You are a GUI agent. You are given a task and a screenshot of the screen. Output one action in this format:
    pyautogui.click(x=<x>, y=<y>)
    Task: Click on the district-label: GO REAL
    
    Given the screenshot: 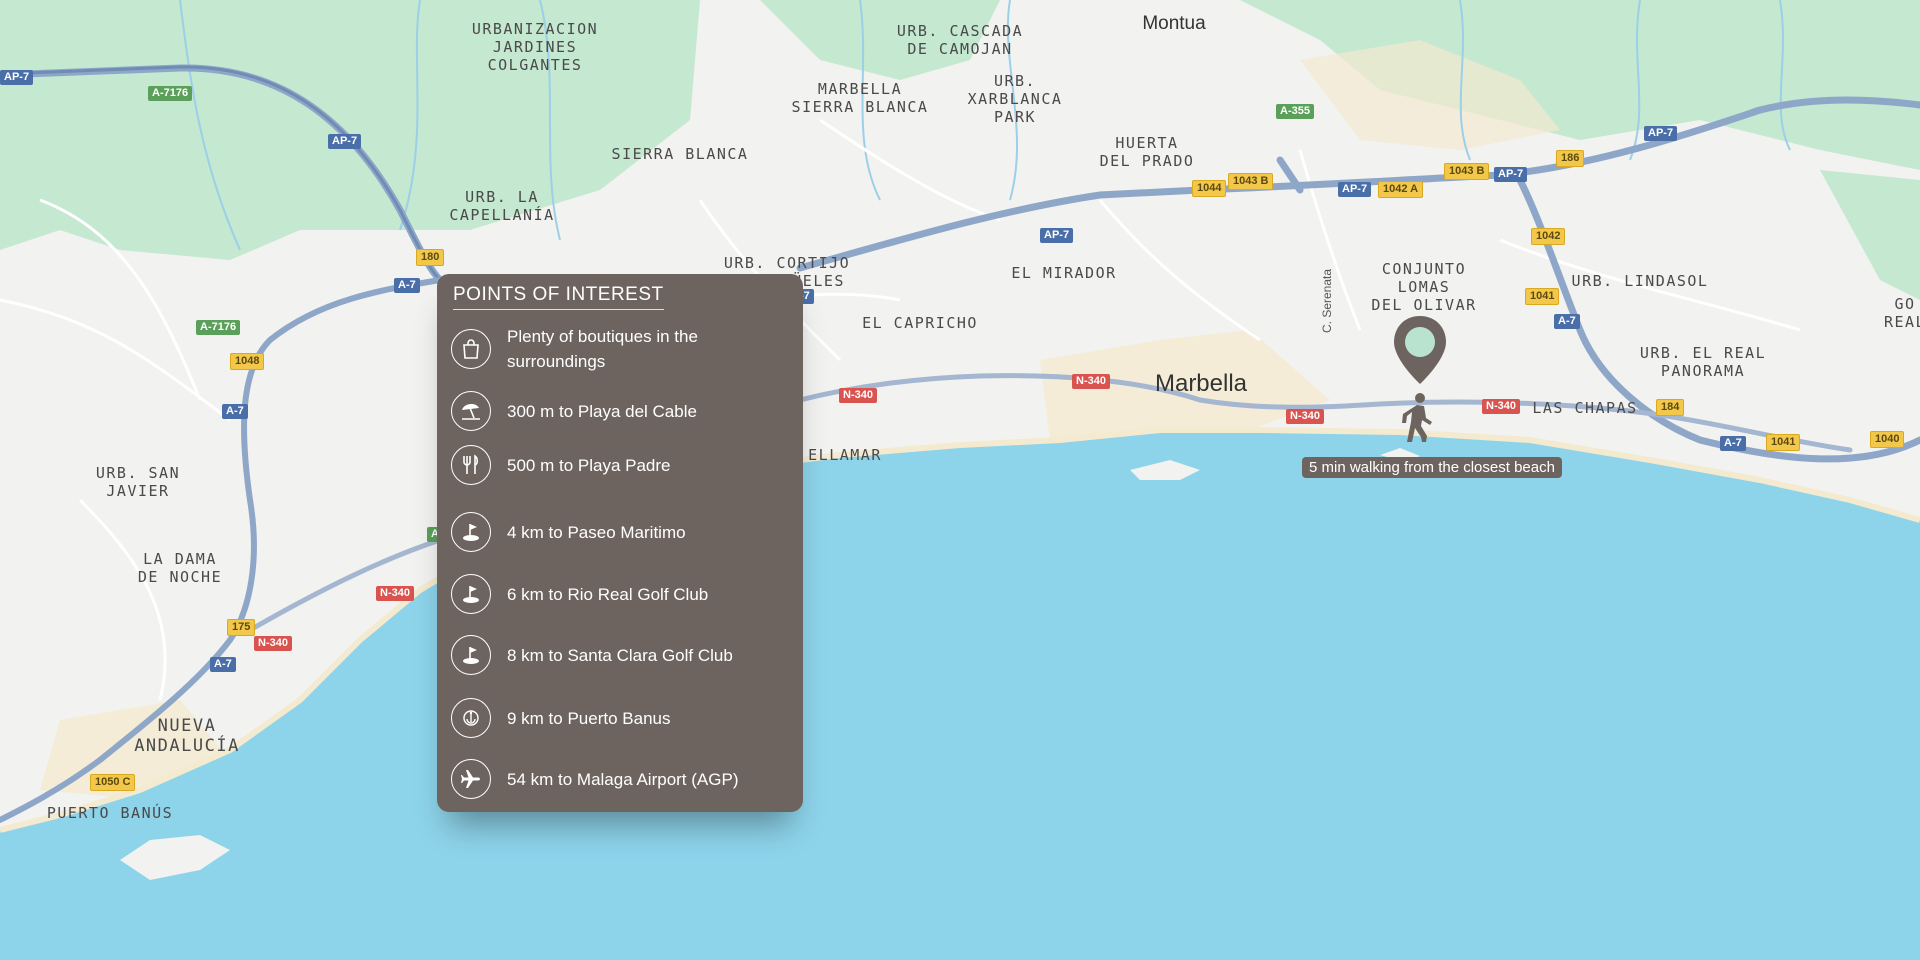 What is the action you would take?
    pyautogui.click(x=1902, y=313)
    